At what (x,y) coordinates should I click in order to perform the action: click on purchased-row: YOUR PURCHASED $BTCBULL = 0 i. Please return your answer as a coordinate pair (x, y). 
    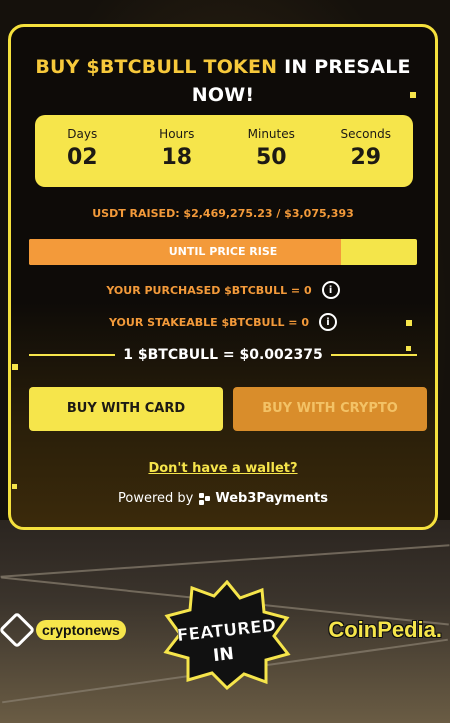
    Looking at the image, I should click on (223, 290).